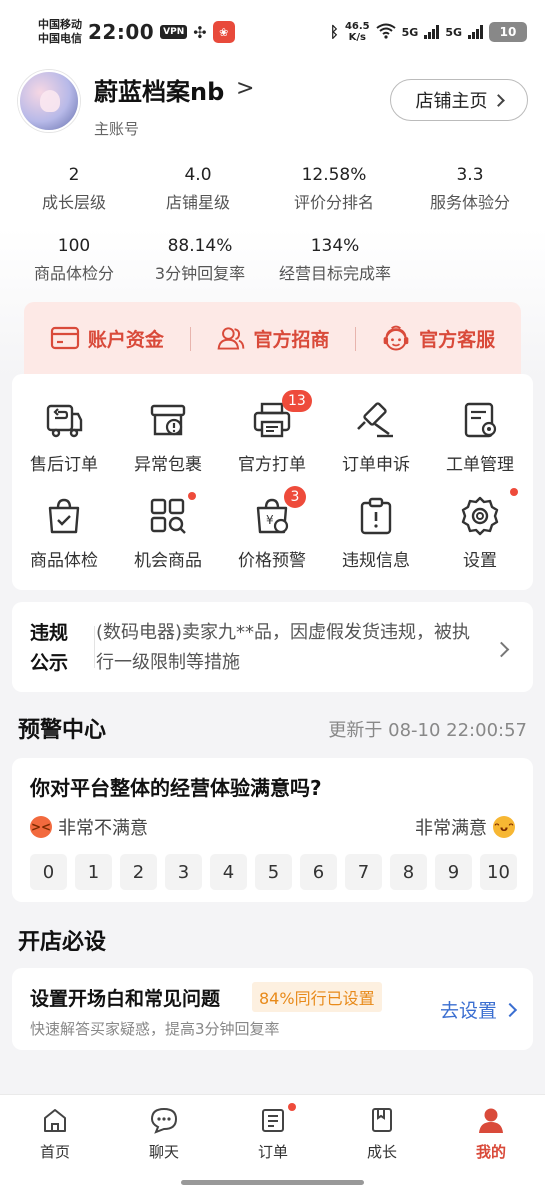 This screenshot has height=1200, width=545. Describe the element at coordinates (475, 32) in the screenshot. I see `signal-icon` at that location.